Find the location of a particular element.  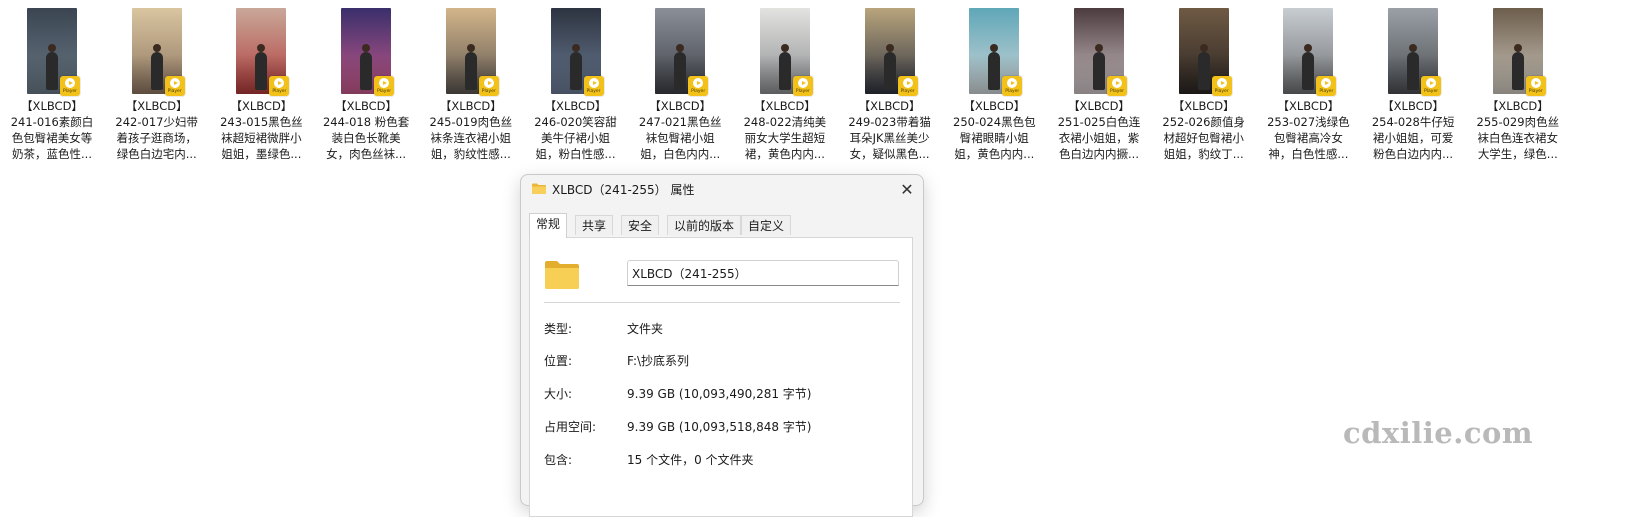

file-name-line: 252-026颜值身 is located at coordinates (1203, 122).